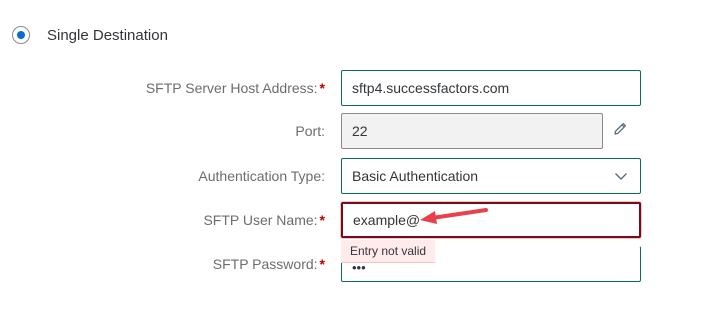 The image size is (713, 315). What do you see at coordinates (264, 220) in the screenshot?
I see `user-name-label: SFTP User Name: *` at bounding box center [264, 220].